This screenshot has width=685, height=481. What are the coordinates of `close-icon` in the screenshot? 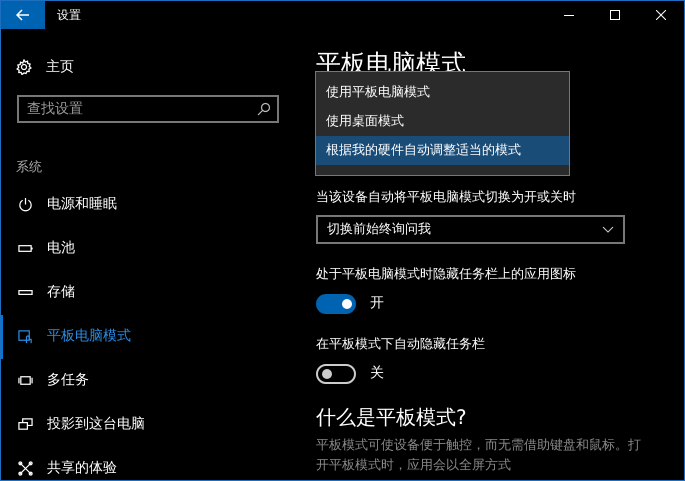 It's located at (661, 15).